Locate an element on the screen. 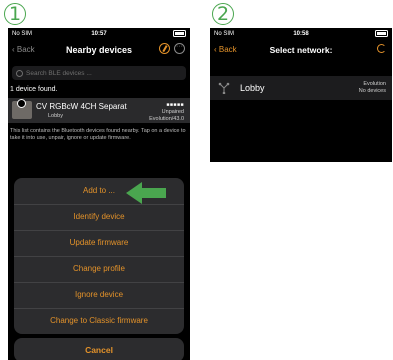 The height and width of the screenshot is (360, 393). device-name: CV RGBcW 4CH Separat is located at coordinates (81, 106).